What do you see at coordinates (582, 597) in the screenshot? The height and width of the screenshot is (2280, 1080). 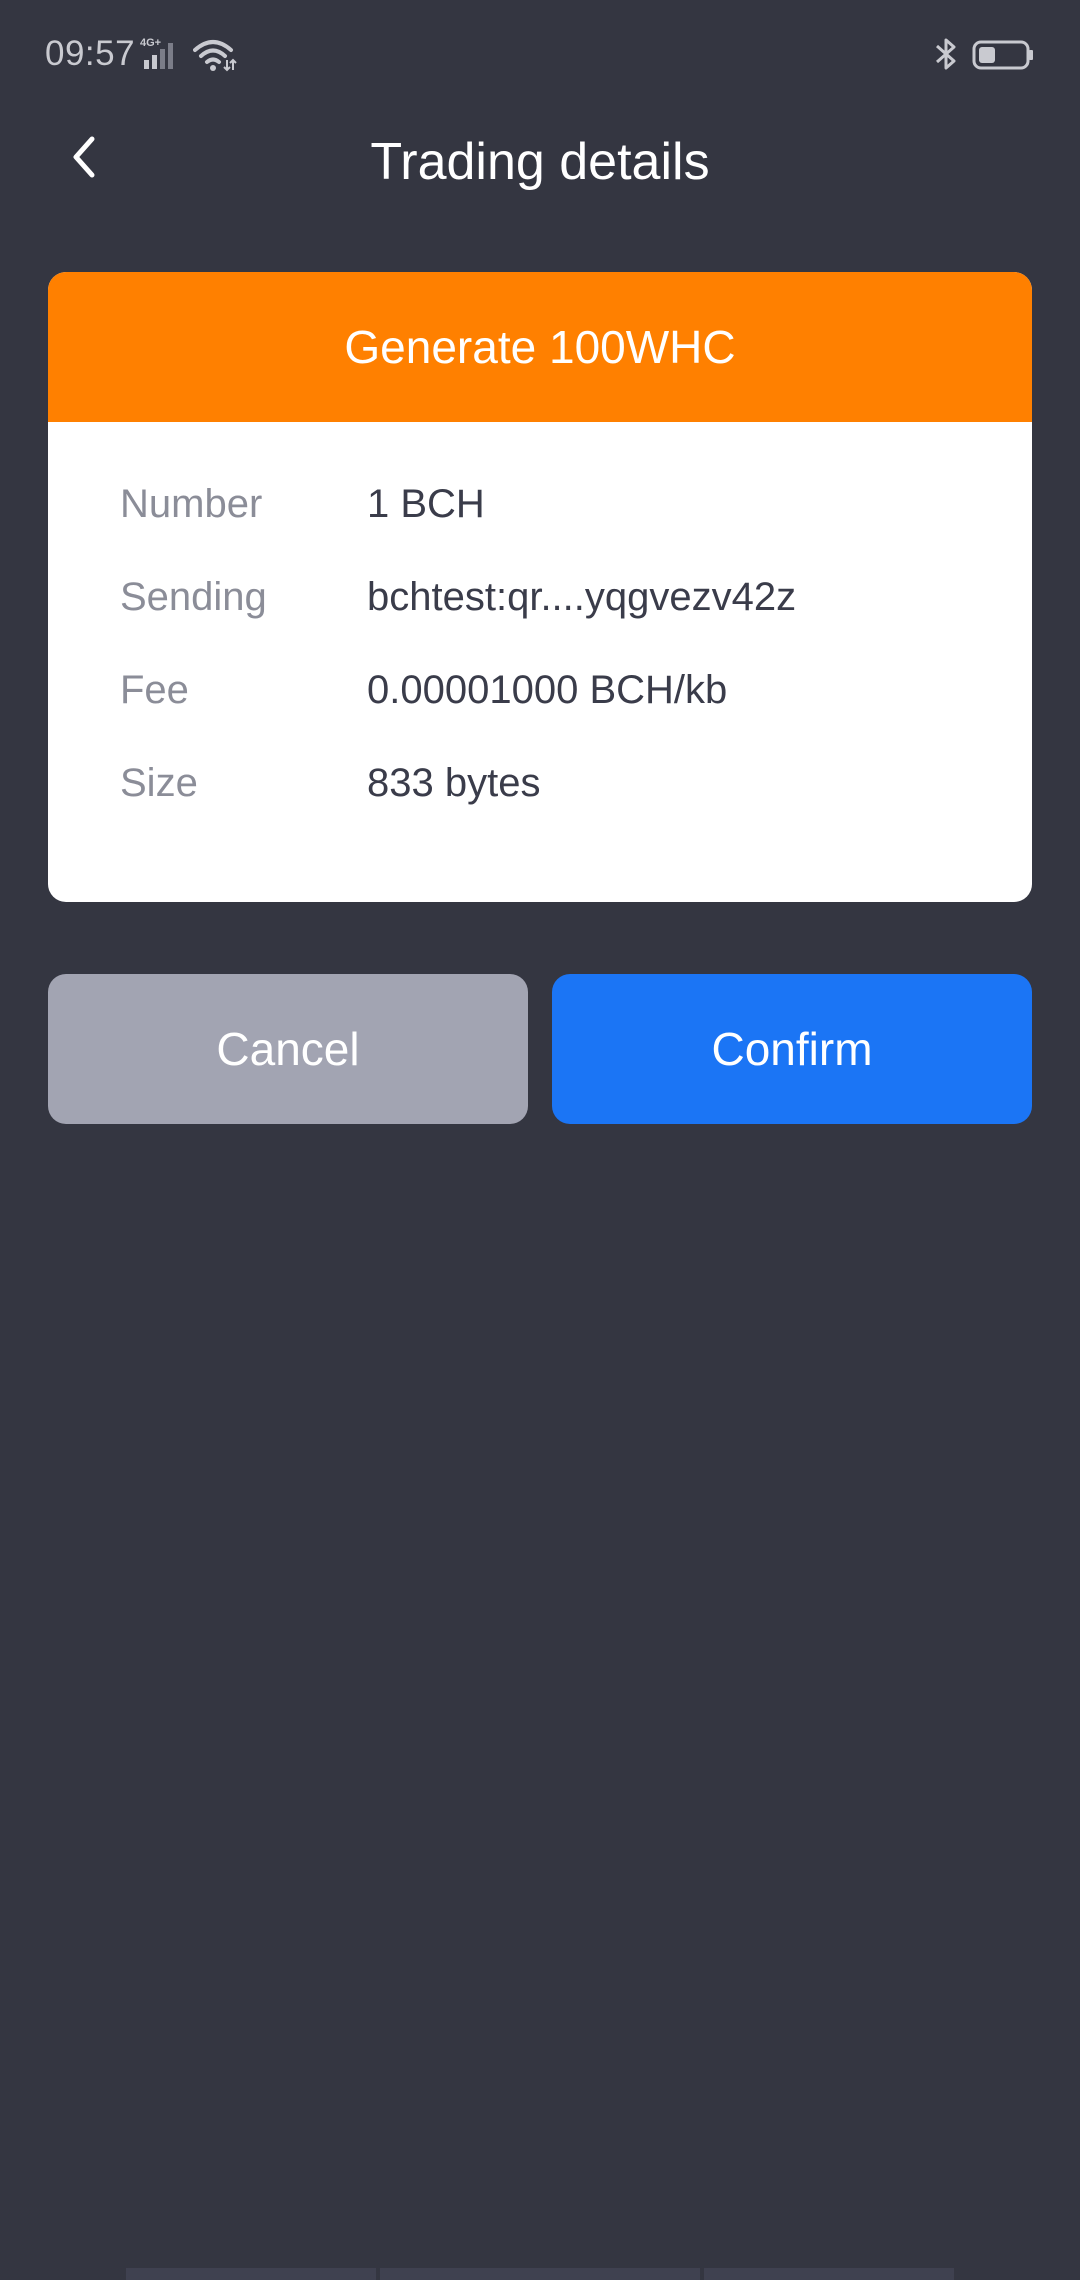 I see `detail-value: bchtest:qr....yqgvezv42z` at bounding box center [582, 597].